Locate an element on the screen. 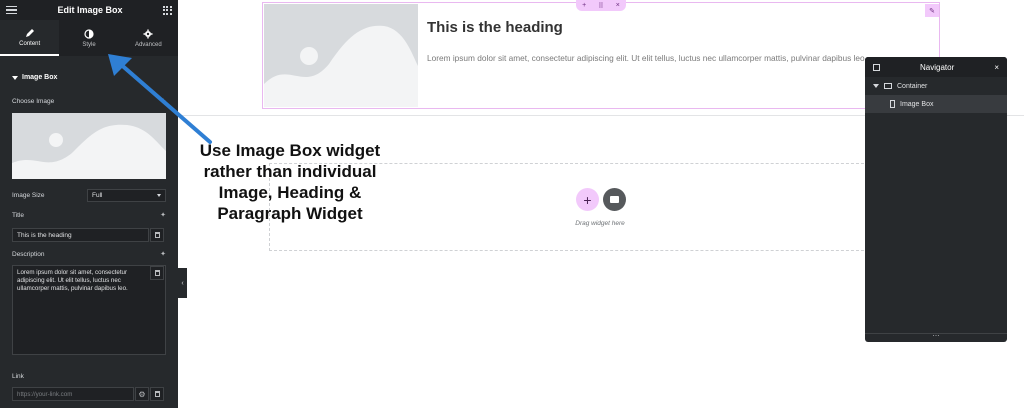 Image resolution: width=1024 pixels, height=408 pixels. choose-image-label: Choose Image is located at coordinates (33, 101).